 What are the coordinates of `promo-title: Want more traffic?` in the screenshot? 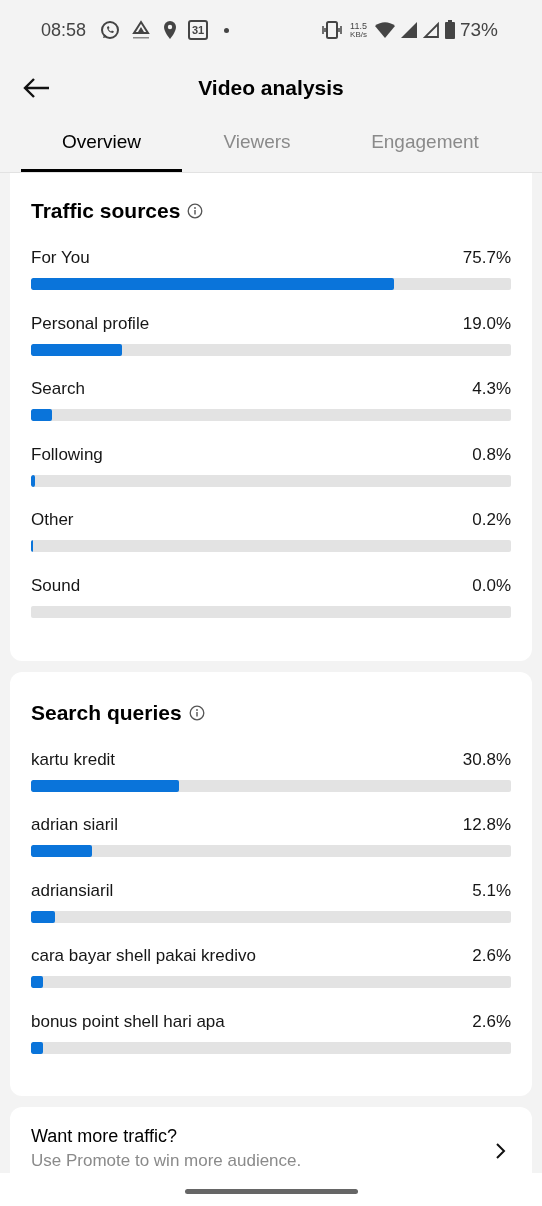 It's located at (105, 1135).